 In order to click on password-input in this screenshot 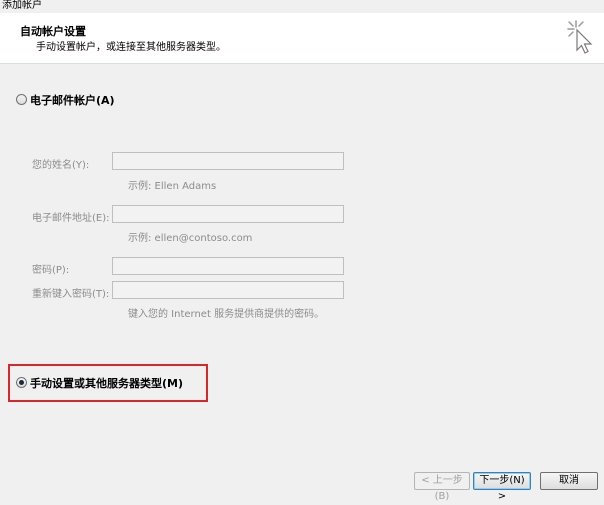, I will do `click(228, 266)`.